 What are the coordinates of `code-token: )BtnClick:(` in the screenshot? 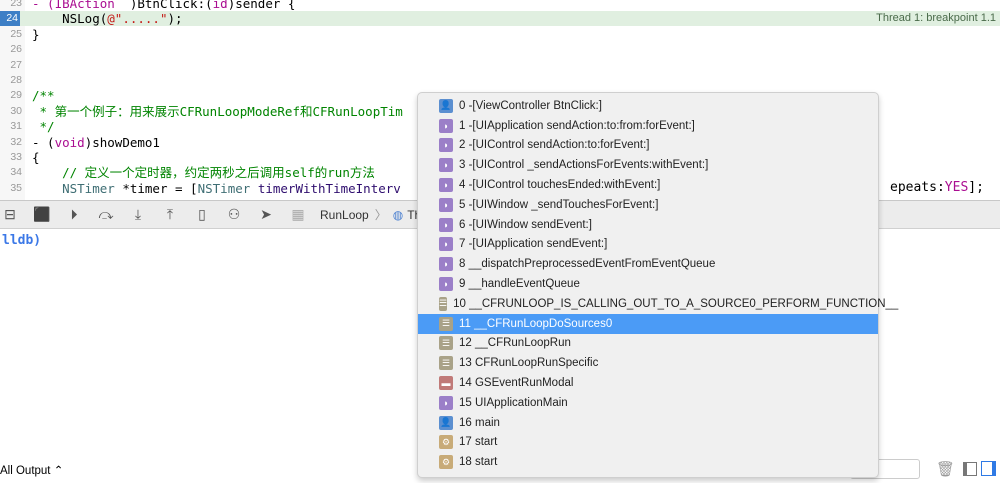 It's located at (163, 5).